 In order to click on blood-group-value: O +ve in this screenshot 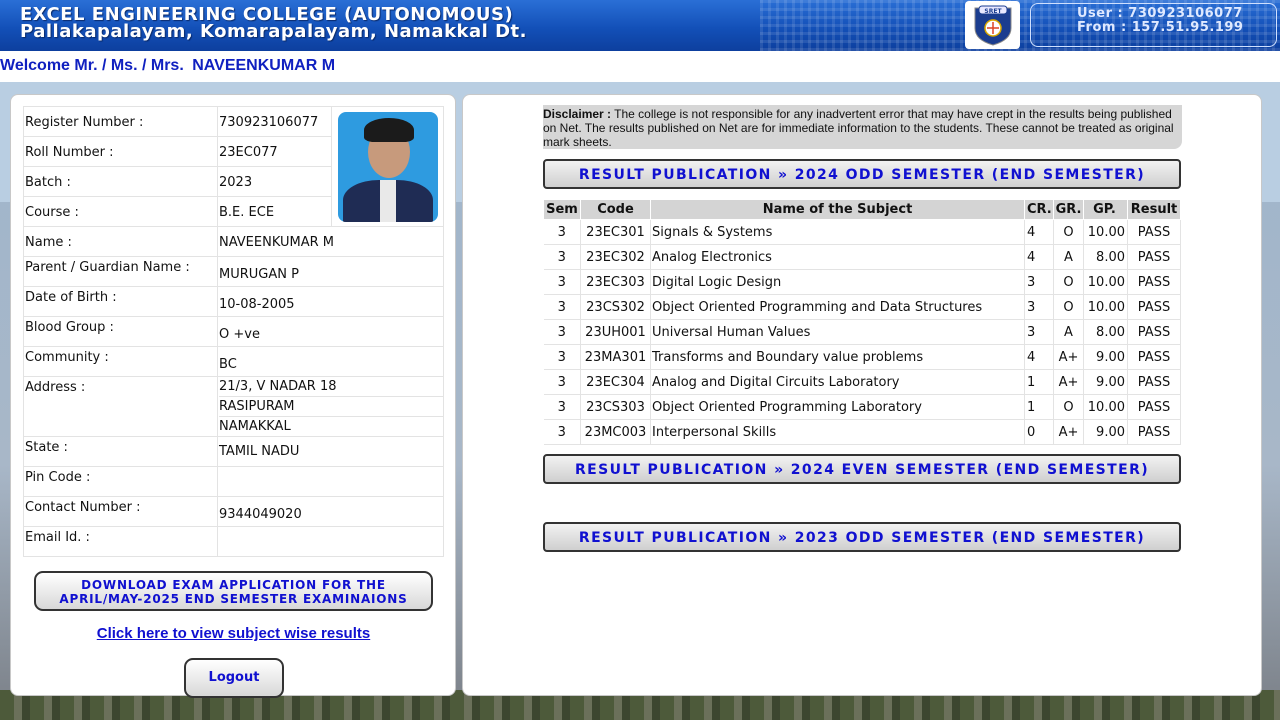, I will do `click(239, 334)`.